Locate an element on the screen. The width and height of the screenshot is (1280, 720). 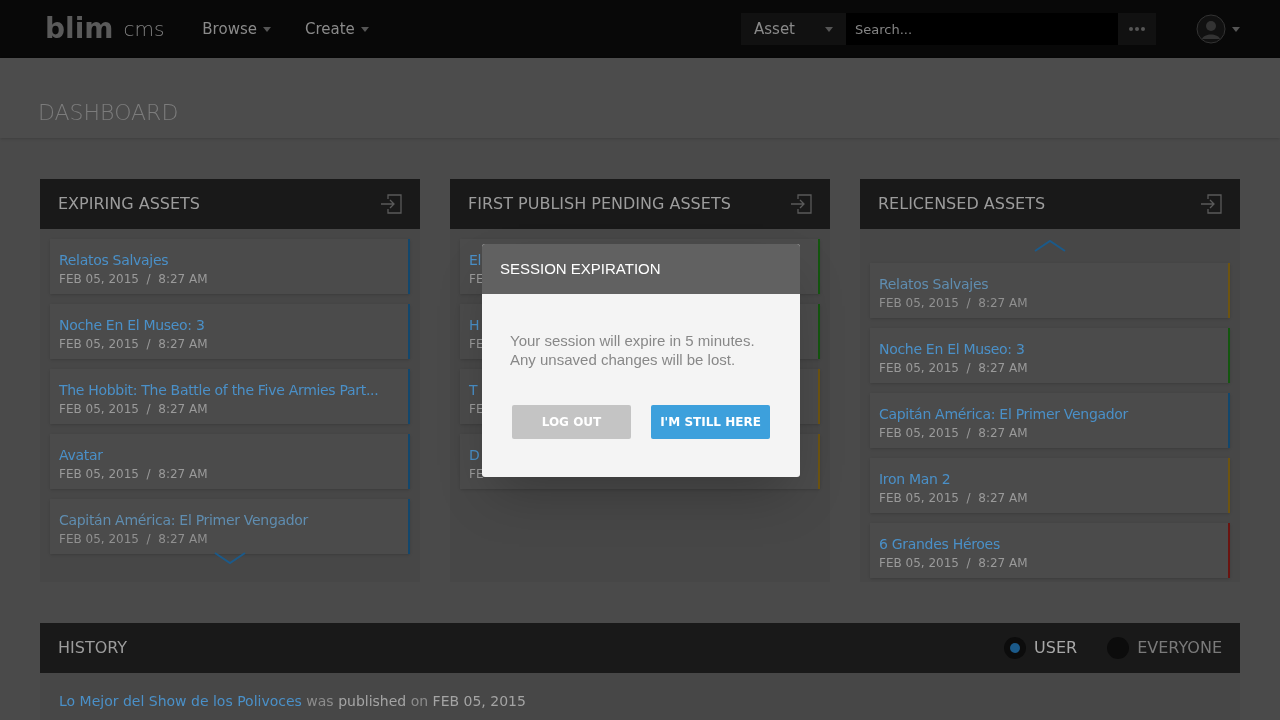
confirm-button: I'M STILL HERE is located at coordinates (710, 422).